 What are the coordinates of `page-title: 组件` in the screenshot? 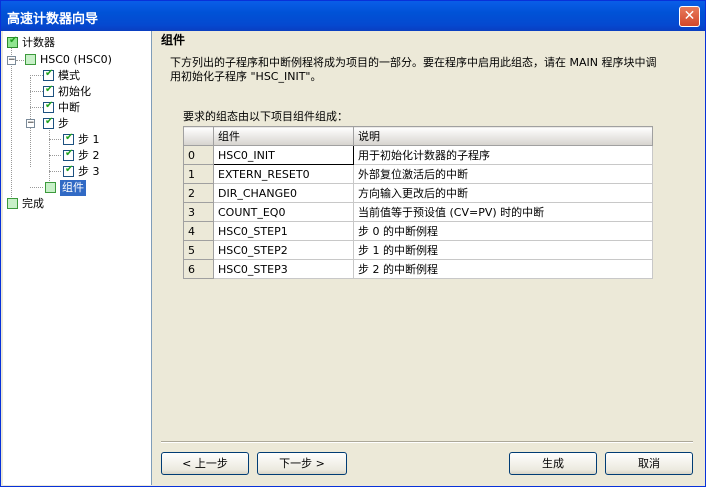 It's located at (173, 40).